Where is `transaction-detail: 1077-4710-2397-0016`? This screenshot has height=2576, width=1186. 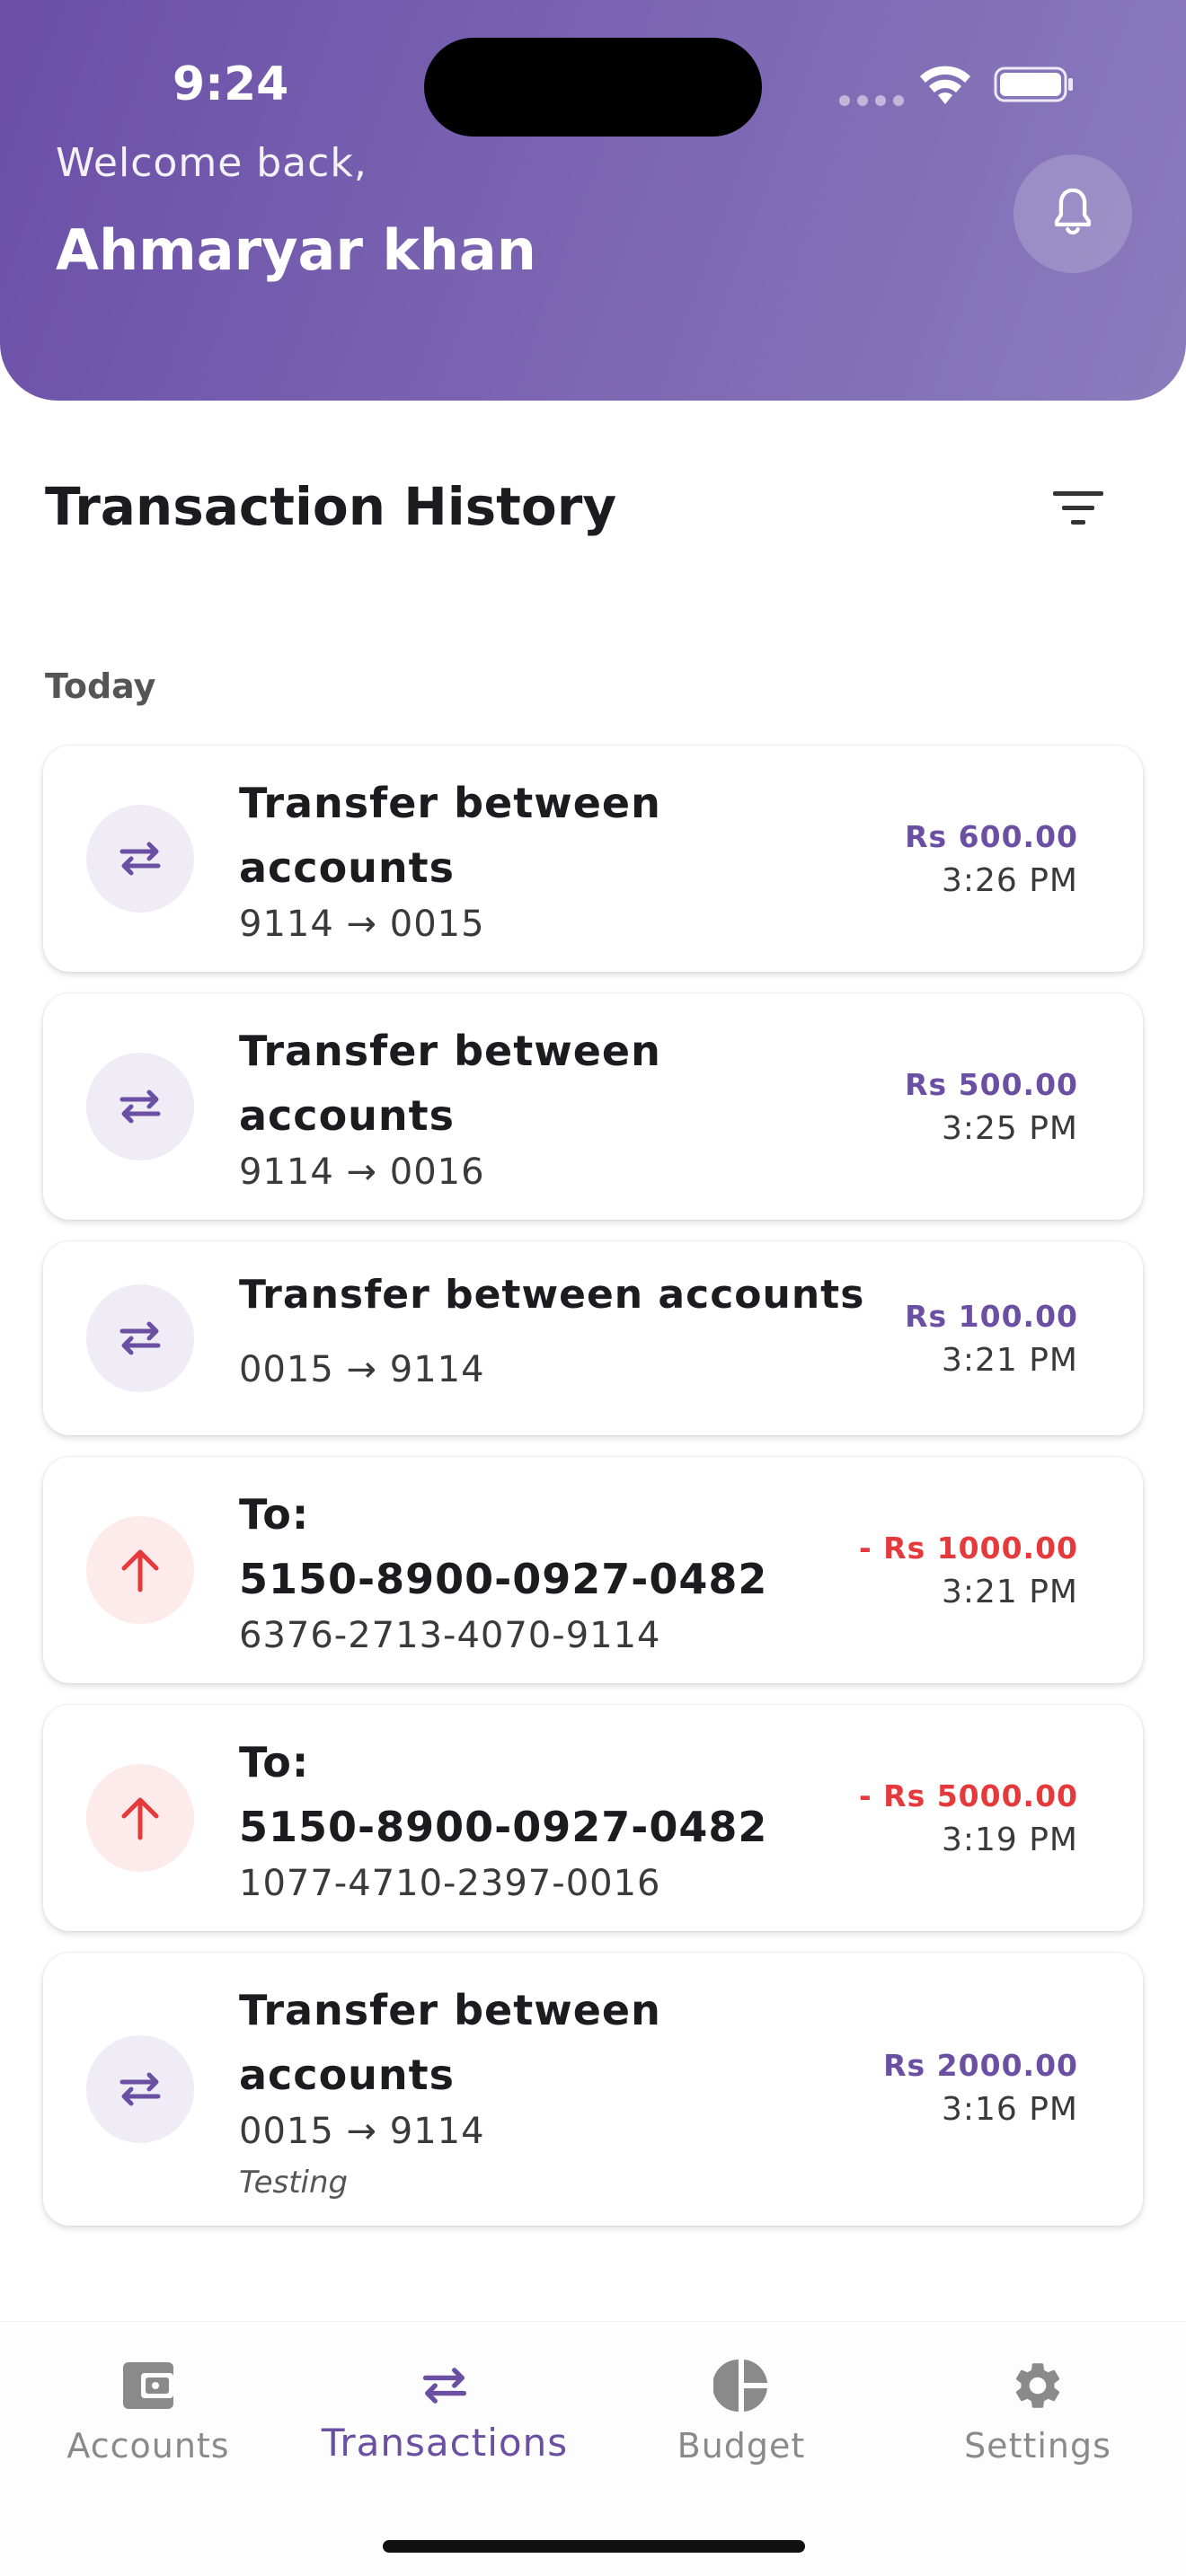 transaction-detail: 1077-4710-2397-0016 is located at coordinates (450, 1883).